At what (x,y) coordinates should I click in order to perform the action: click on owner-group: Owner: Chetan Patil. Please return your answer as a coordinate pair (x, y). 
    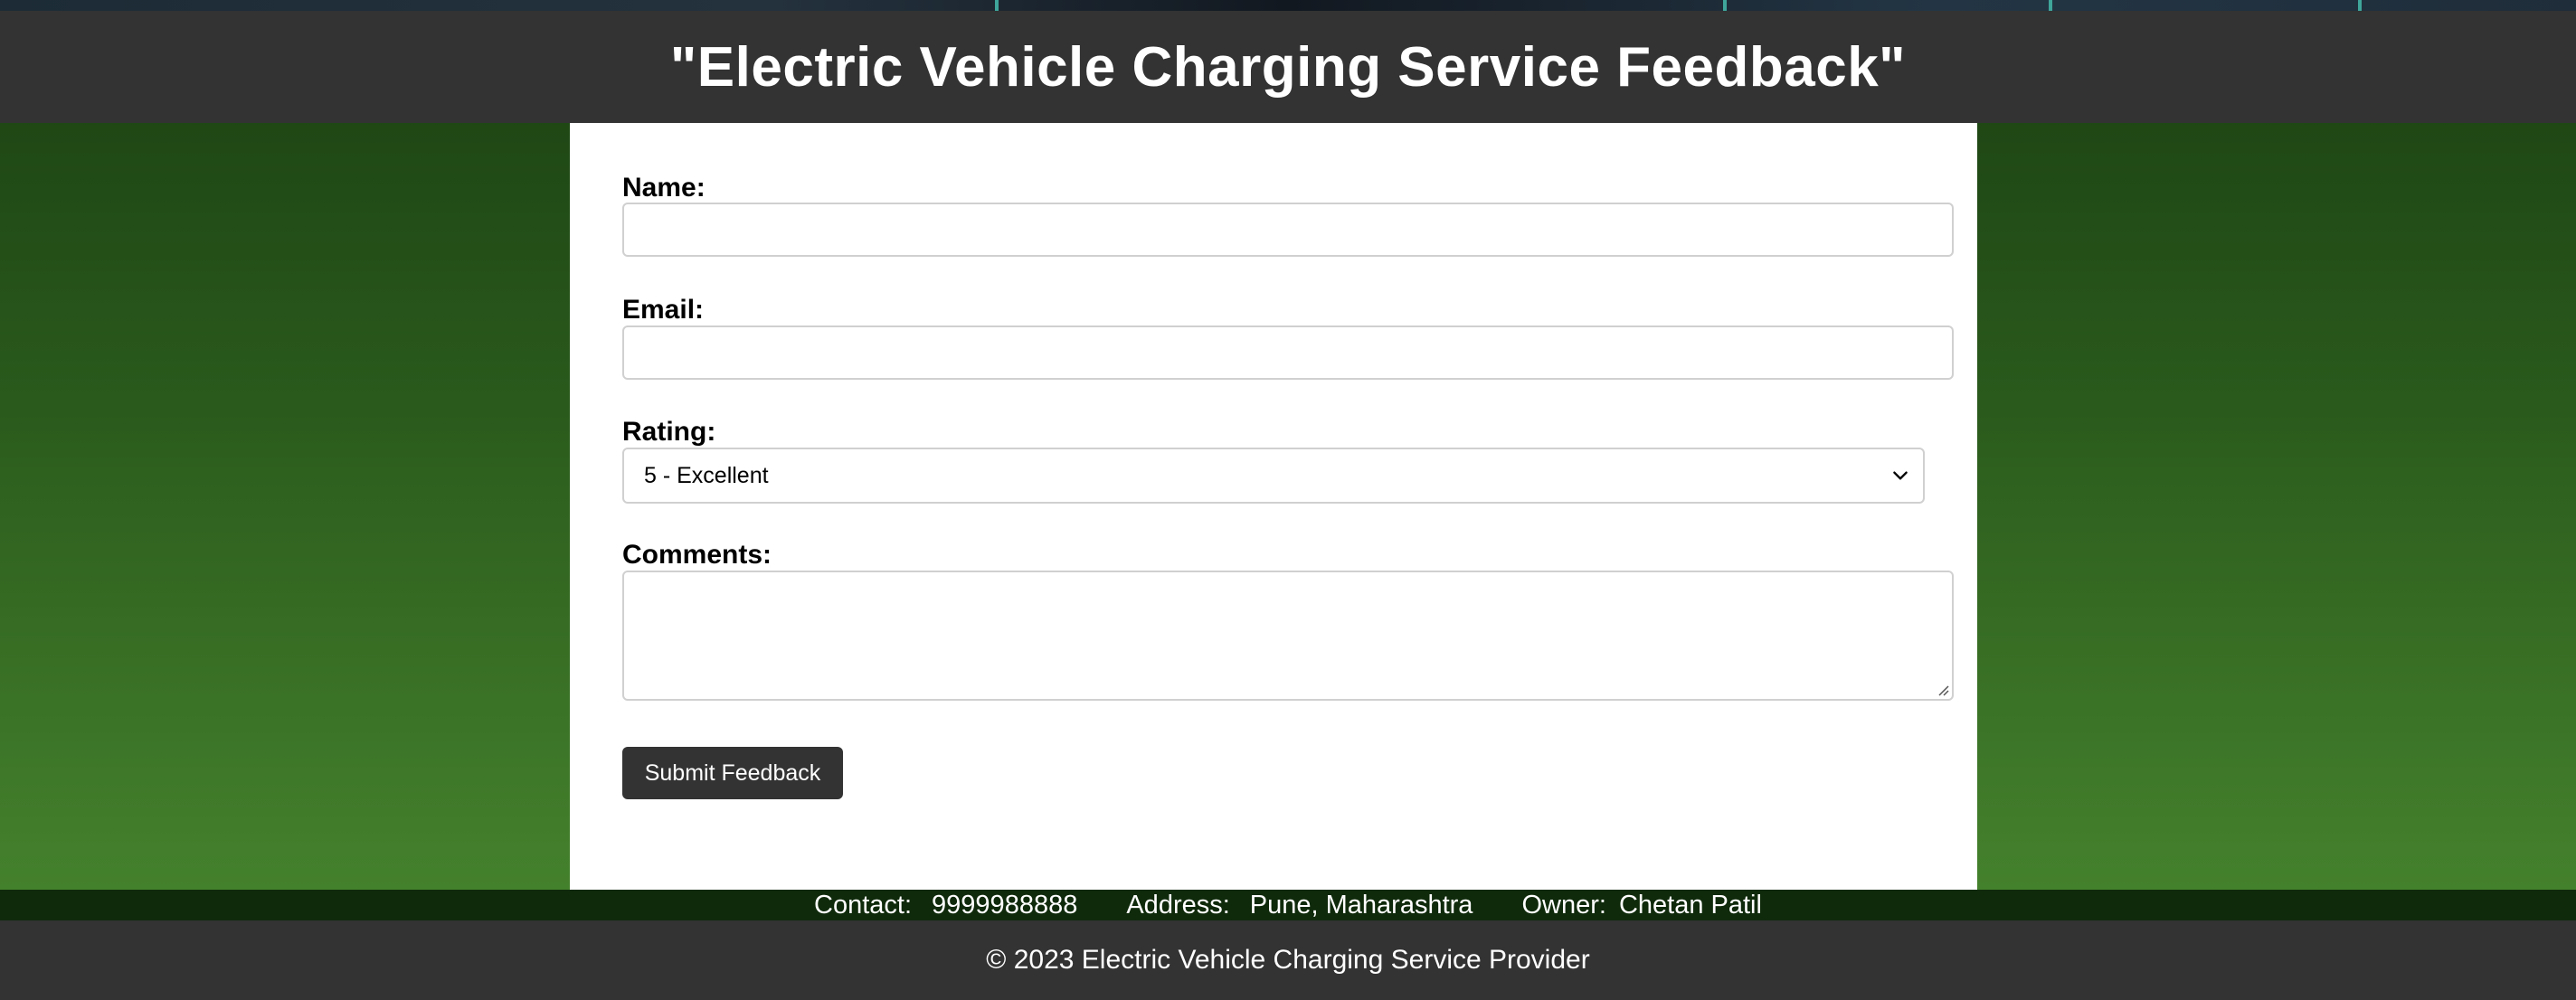
    Looking at the image, I should click on (1641, 906).